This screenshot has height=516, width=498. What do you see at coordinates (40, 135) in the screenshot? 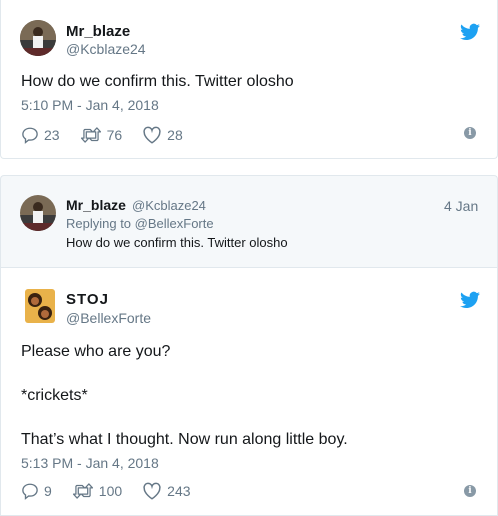
I see `reply-button: 23` at bounding box center [40, 135].